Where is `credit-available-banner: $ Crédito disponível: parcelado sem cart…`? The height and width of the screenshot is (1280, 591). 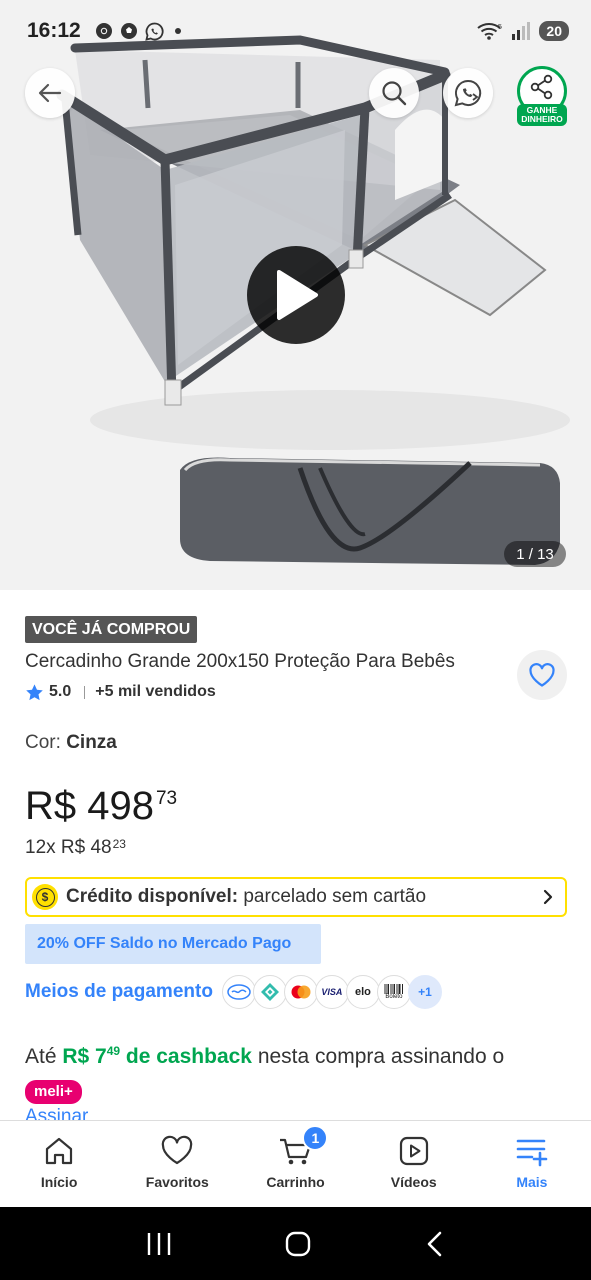 credit-available-banner: $ Crédito disponível: parcelado sem cart… is located at coordinates (296, 897).